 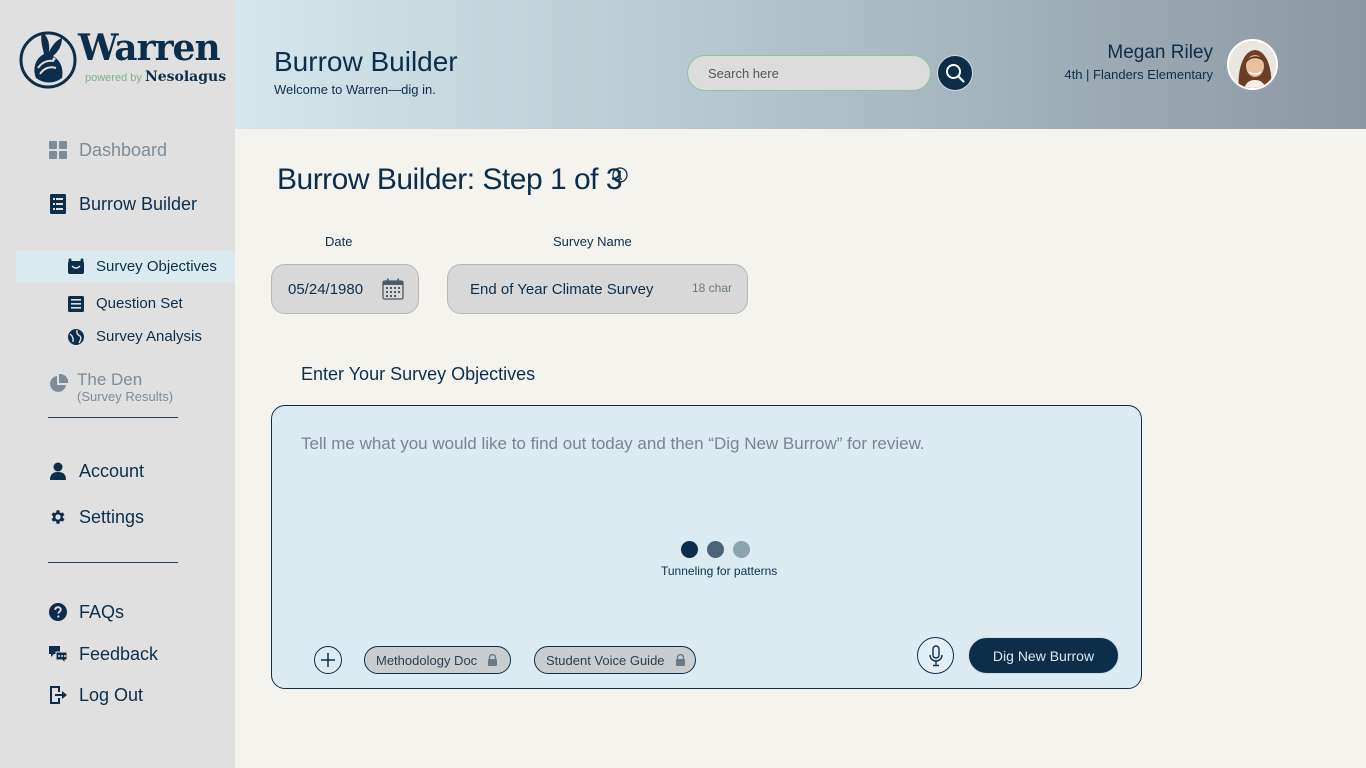 I want to click on microphone-icon, so click(x=935, y=655).